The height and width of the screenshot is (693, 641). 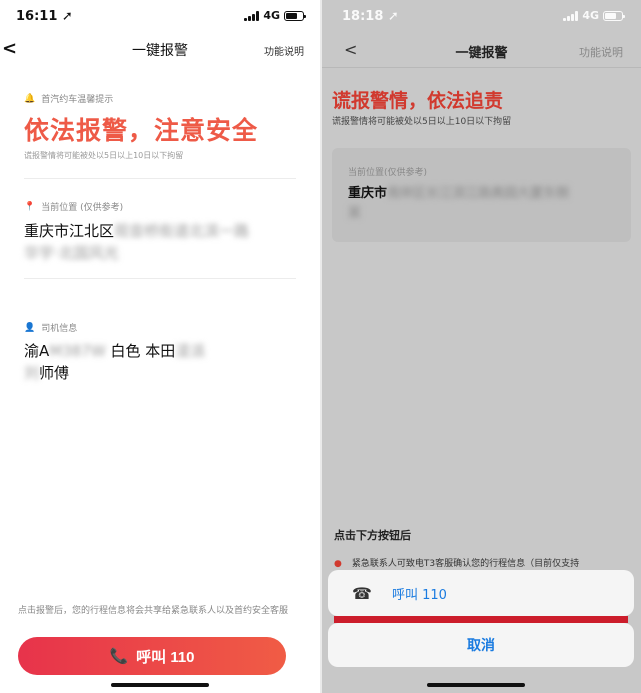 I want to click on location-card: 当前位置(仅供参考) 重庆市南岸区长江滨江路奥园大厦东侧 某, so click(x=481, y=195).